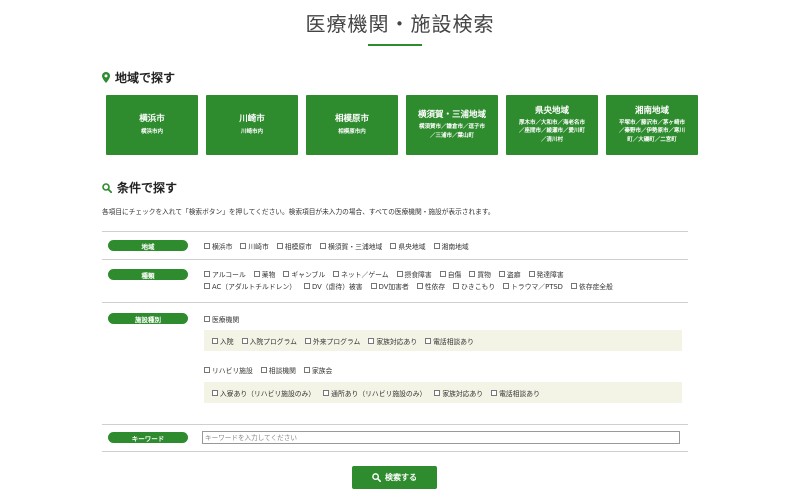 The width and height of the screenshot is (800, 500). What do you see at coordinates (551, 131) in the screenshot?
I see `tile-sub-line: ／座間市／綾瀬市／愛川町` at bounding box center [551, 131].